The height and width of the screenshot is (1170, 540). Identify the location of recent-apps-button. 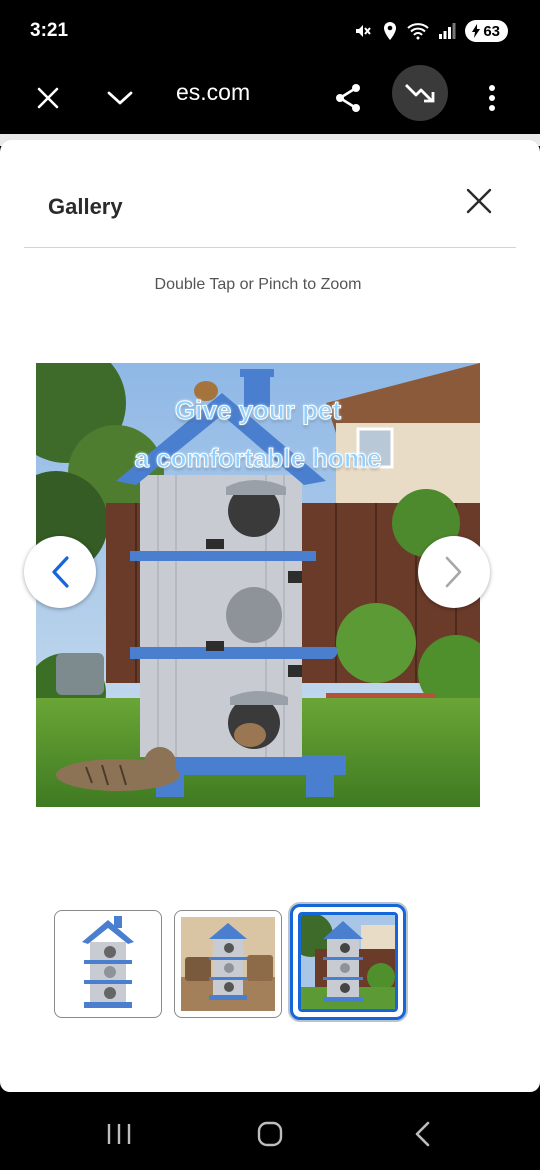
(119, 1134).